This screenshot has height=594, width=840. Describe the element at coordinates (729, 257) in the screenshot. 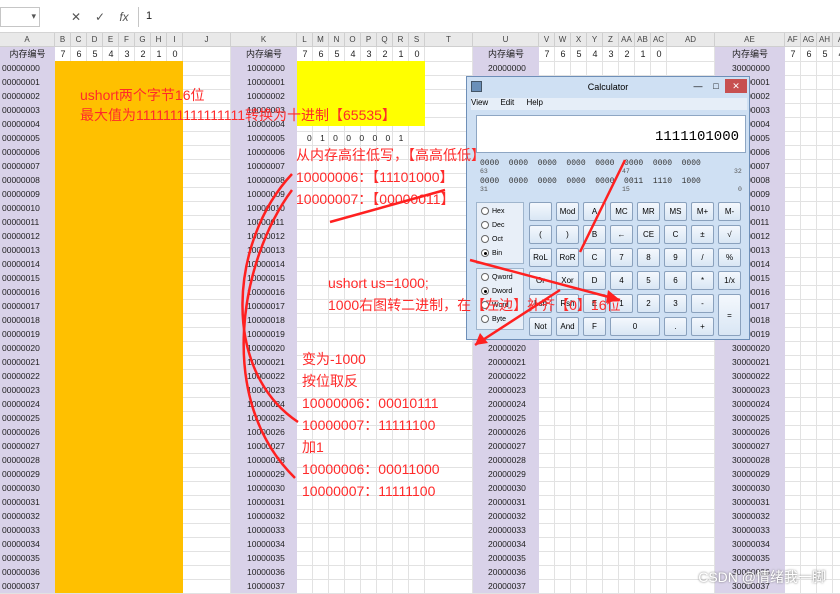

I see `calc-key: %` at that location.